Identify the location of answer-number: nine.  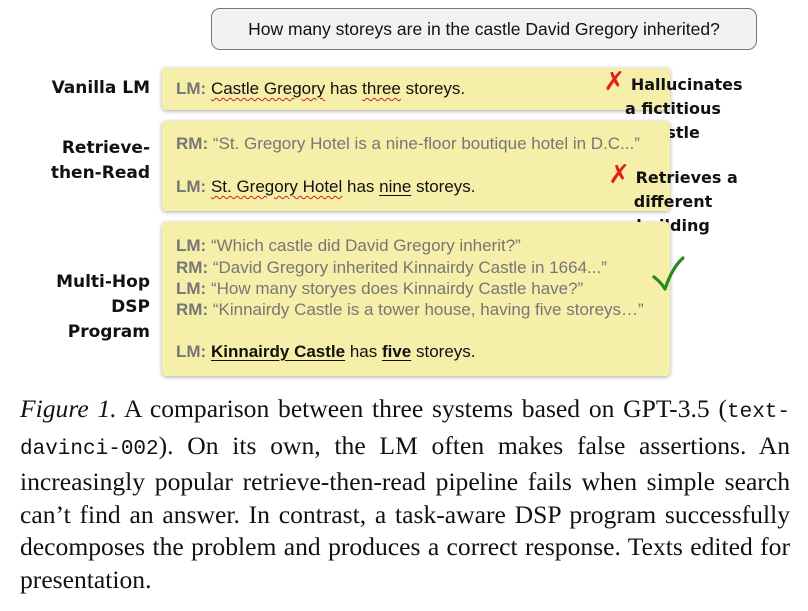
(395, 186).